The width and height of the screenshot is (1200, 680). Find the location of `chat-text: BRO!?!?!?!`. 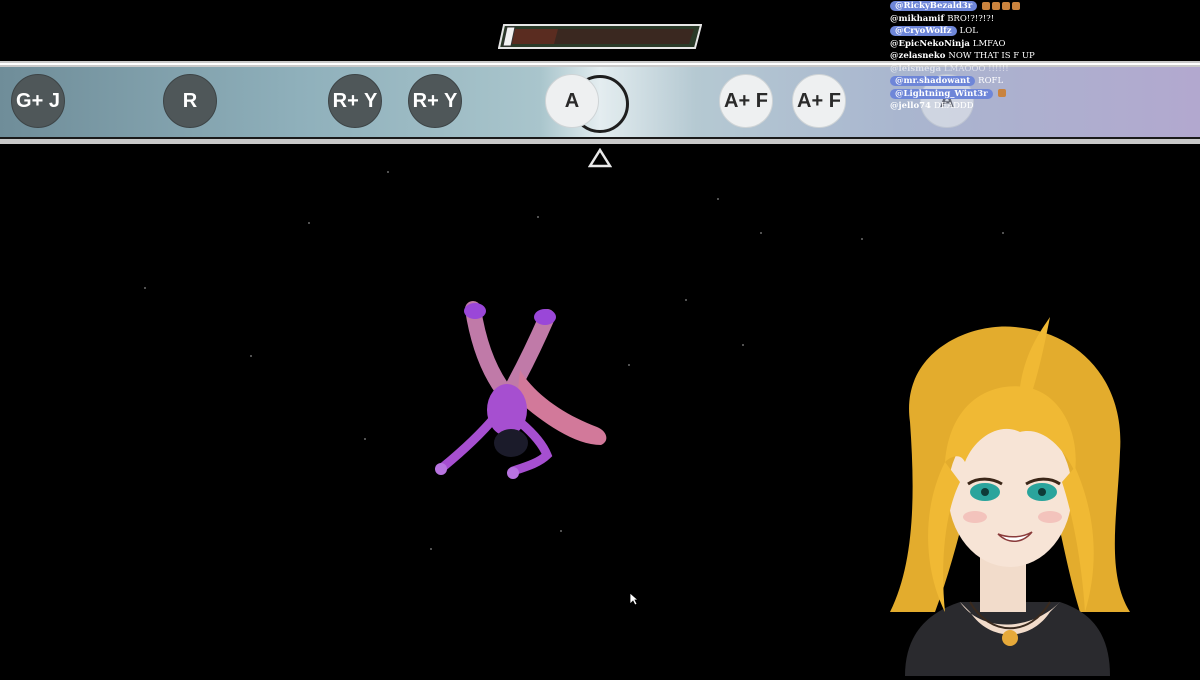

chat-text: BRO!?!?!?! is located at coordinates (971, 18).